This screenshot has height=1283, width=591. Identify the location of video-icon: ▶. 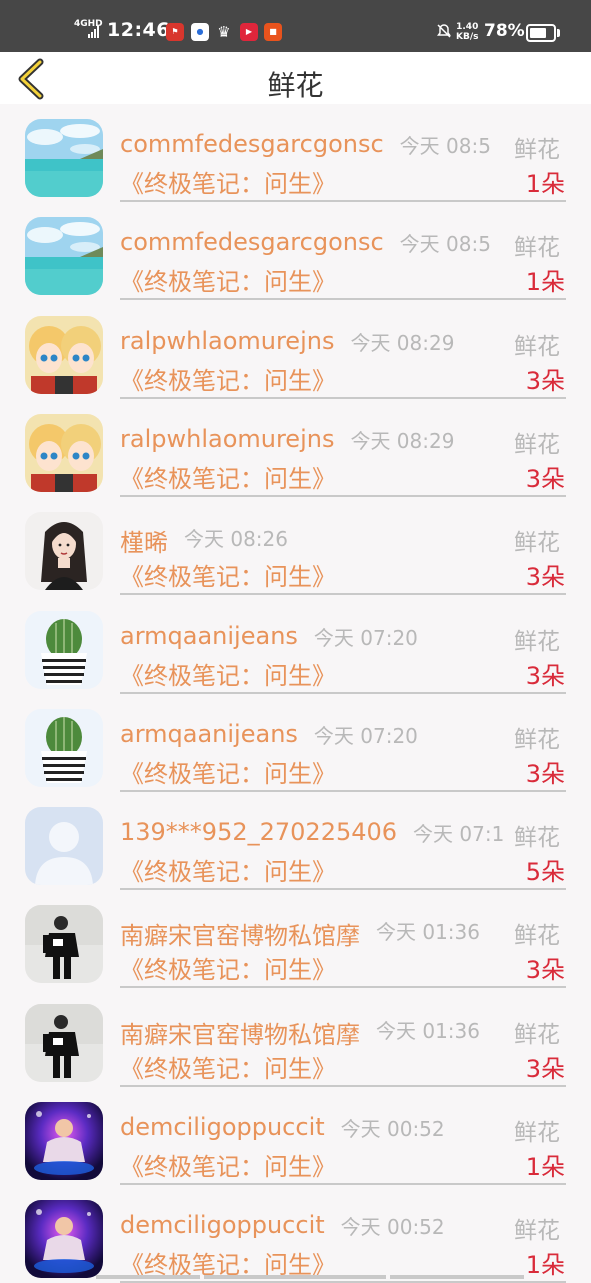
(249, 32).